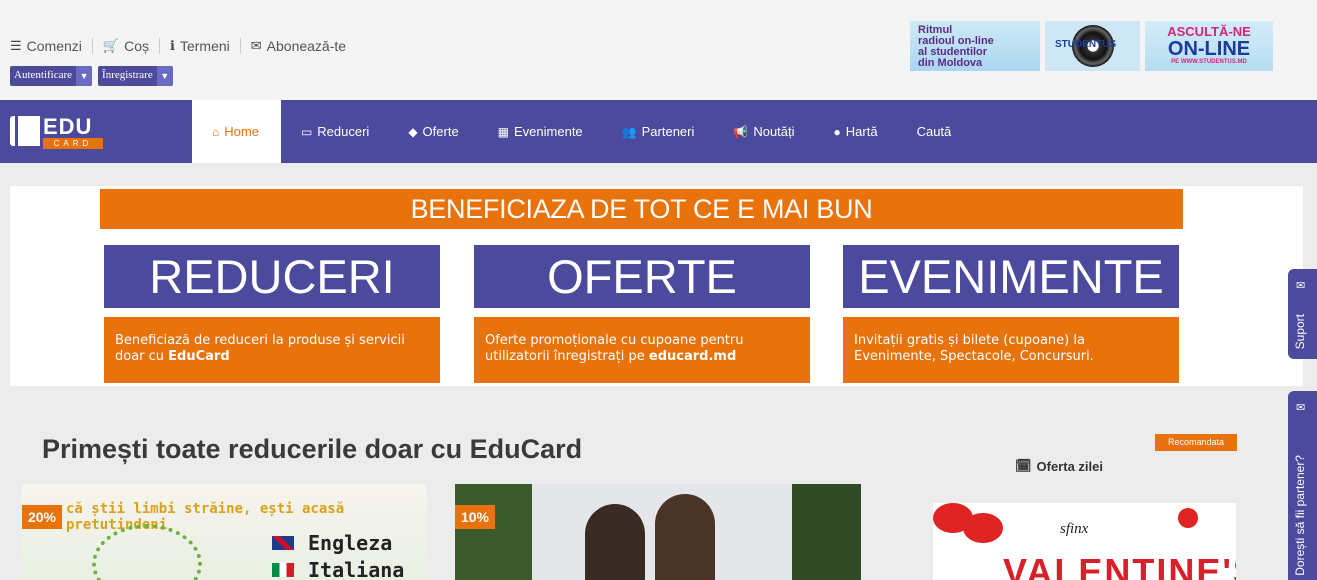 The width and height of the screenshot is (1317, 580). Describe the element at coordinates (1302, 314) in the screenshot. I see `support-tab: ✉ Suport` at that location.